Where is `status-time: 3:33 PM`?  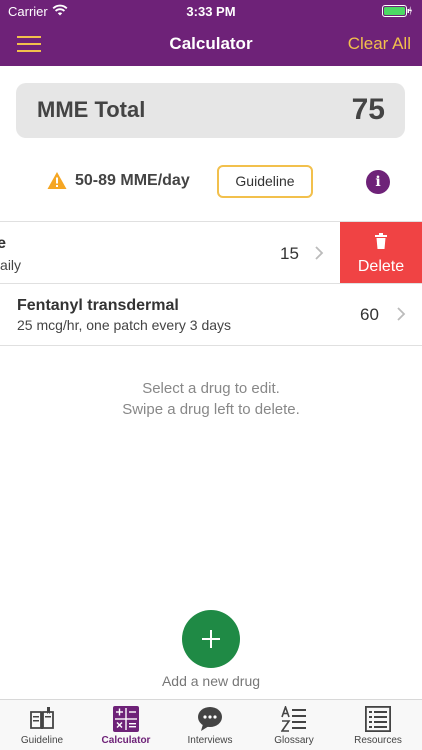
status-time: 3:33 PM is located at coordinates (211, 11).